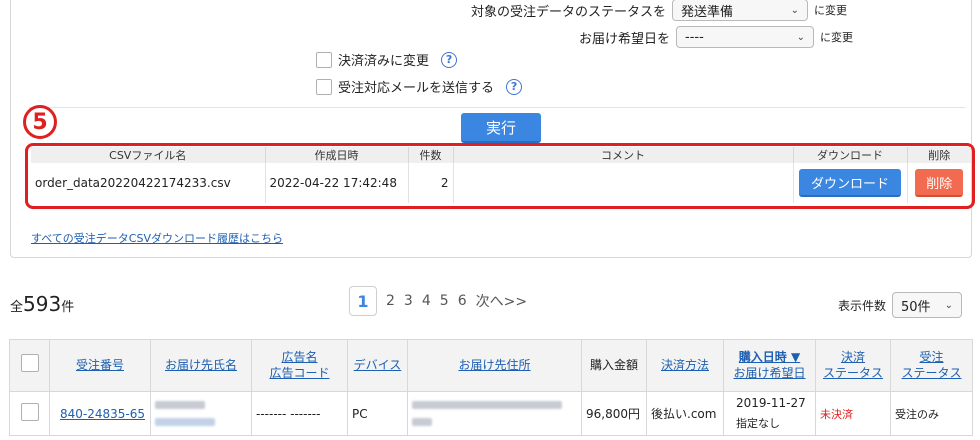 Image resolution: width=980 pixels, height=440 pixels. What do you see at coordinates (377, 365) in the screenshot?
I see `col-device: デバイス` at bounding box center [377, 365].